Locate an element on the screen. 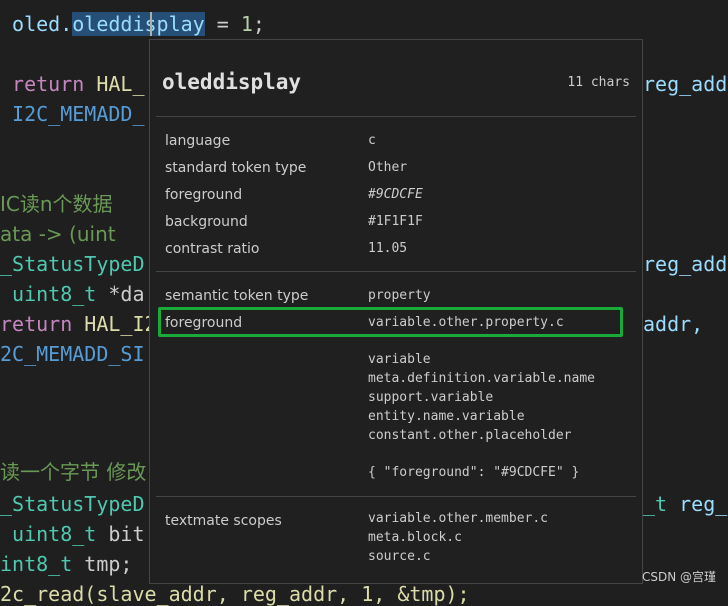 This screenshot has width=728, height=606. code-line: reg_add is located at coordinates (685, 264).